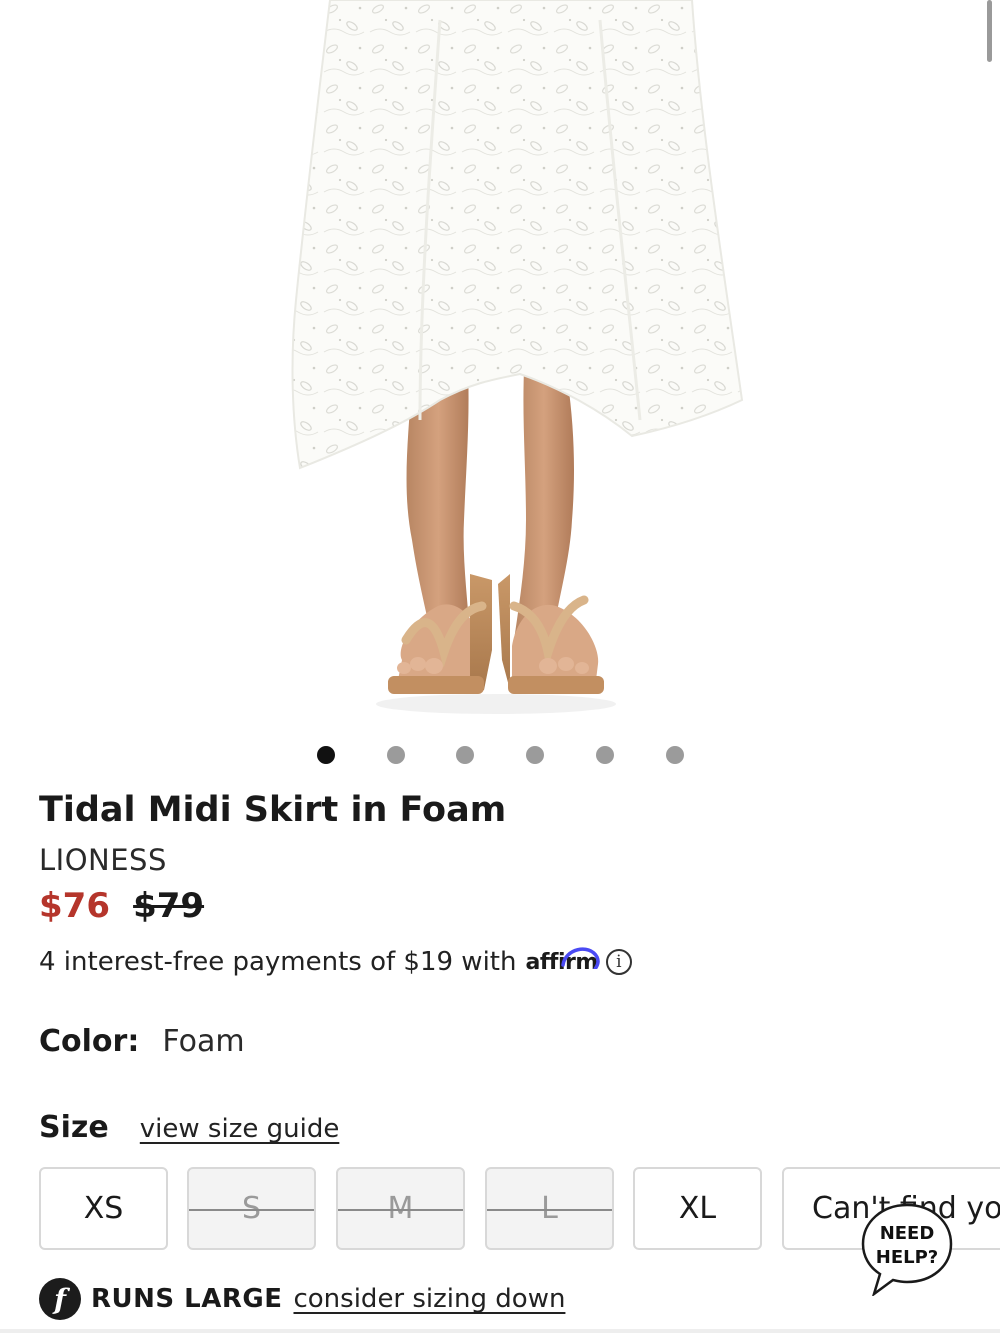 The height and width of the screenshot is (1333, 1000). Describe the element at coordinates (429, 1299) in the screenshot. I see `sizing-advice-link: consider sizing down` at that location.